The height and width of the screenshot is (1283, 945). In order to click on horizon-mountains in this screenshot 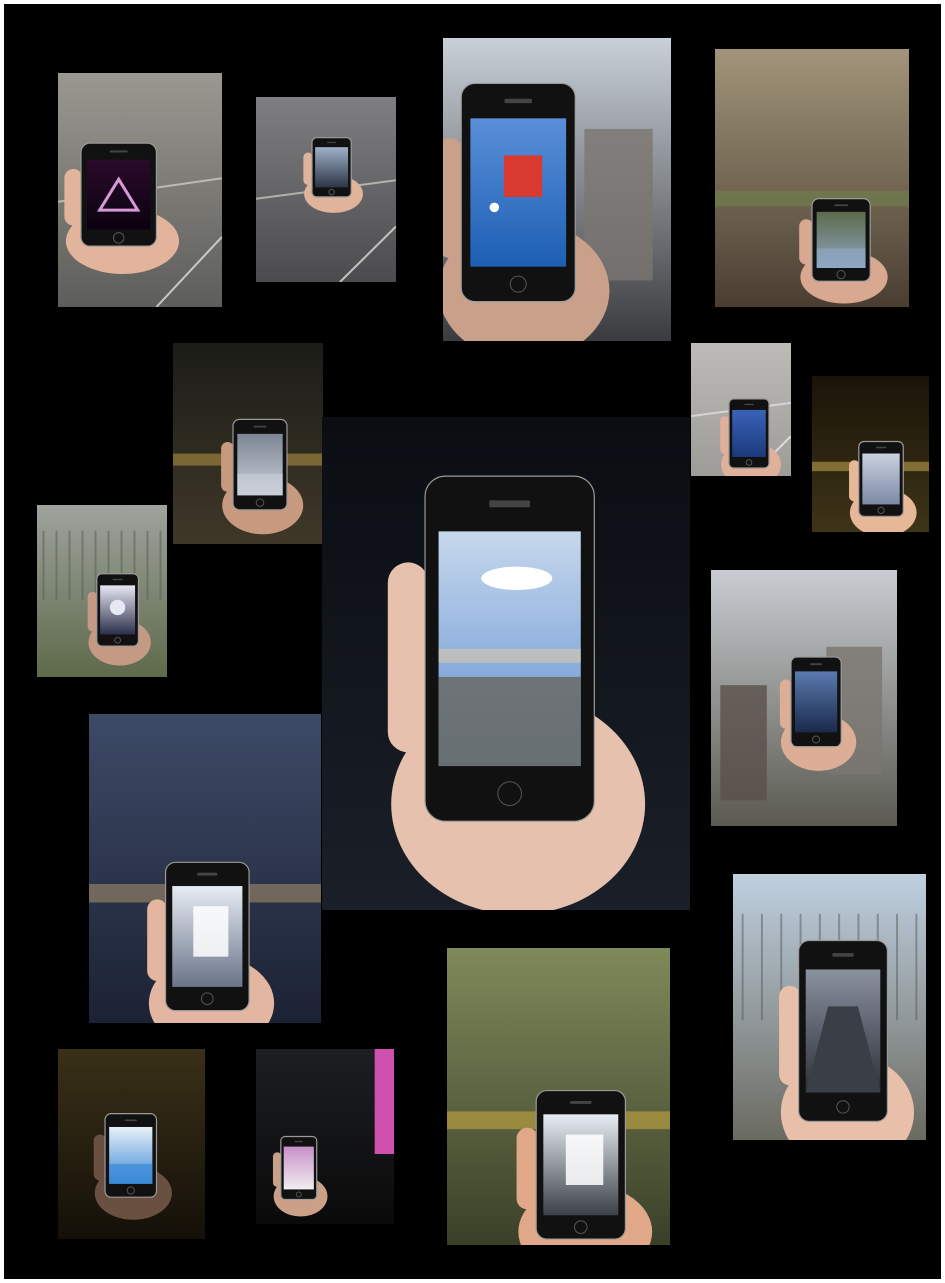, I will do `click(509, 655)`.